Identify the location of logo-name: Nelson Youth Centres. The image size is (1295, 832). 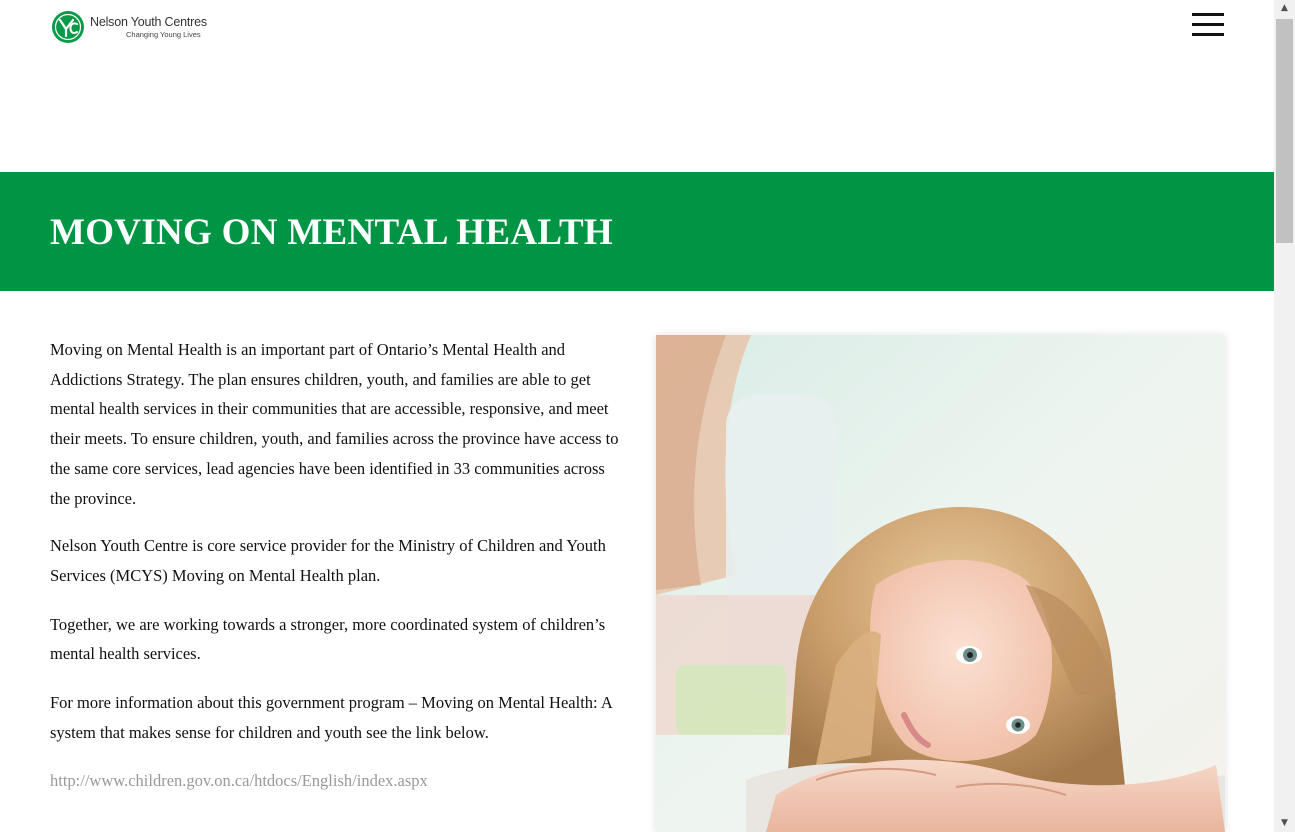
(148, 22).